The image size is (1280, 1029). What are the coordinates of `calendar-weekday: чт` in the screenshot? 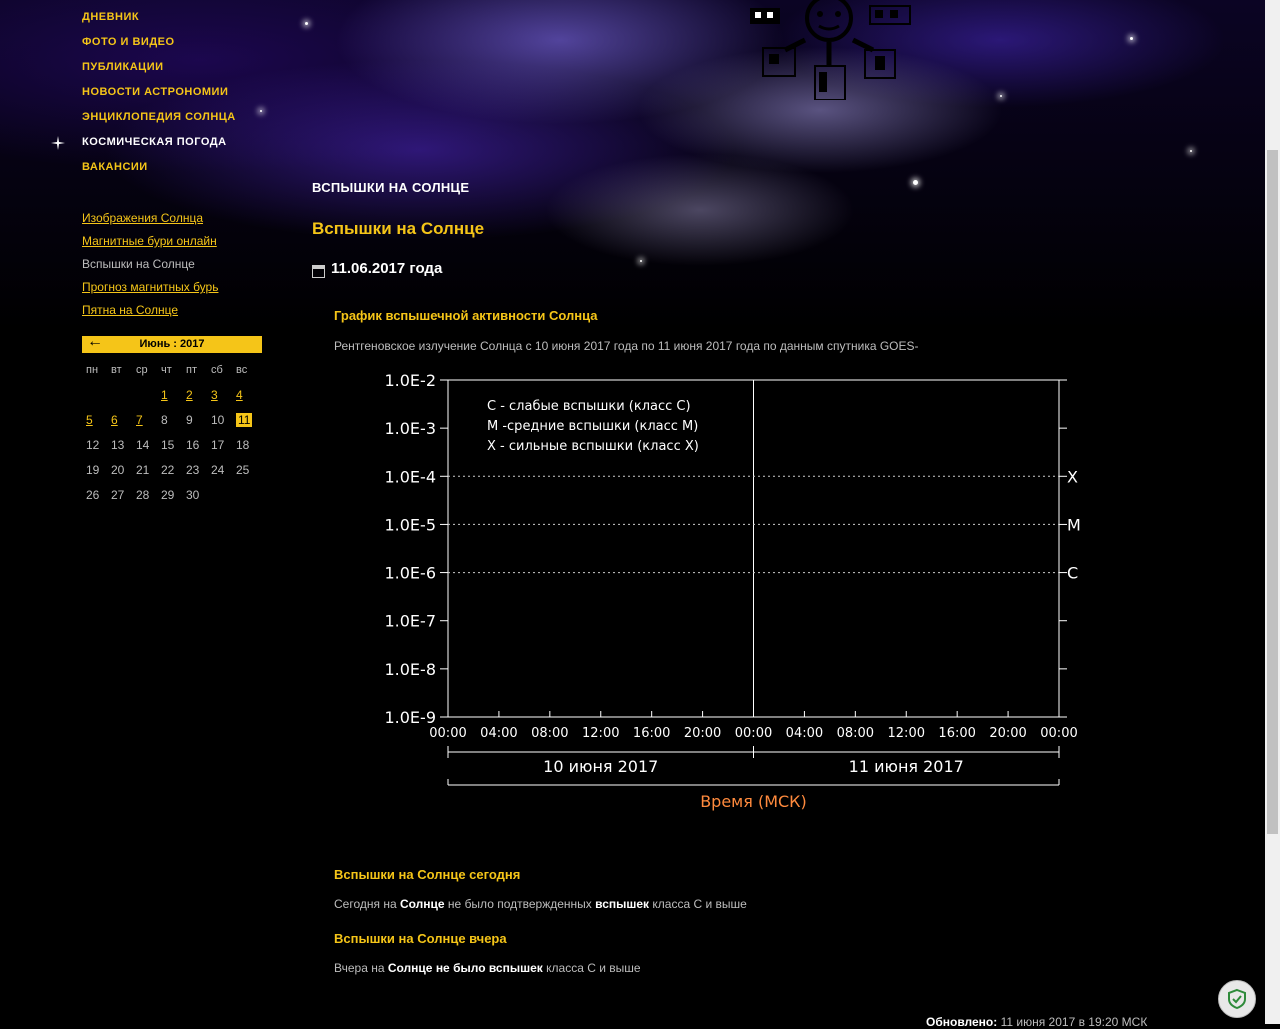 It's located at (166, 370).